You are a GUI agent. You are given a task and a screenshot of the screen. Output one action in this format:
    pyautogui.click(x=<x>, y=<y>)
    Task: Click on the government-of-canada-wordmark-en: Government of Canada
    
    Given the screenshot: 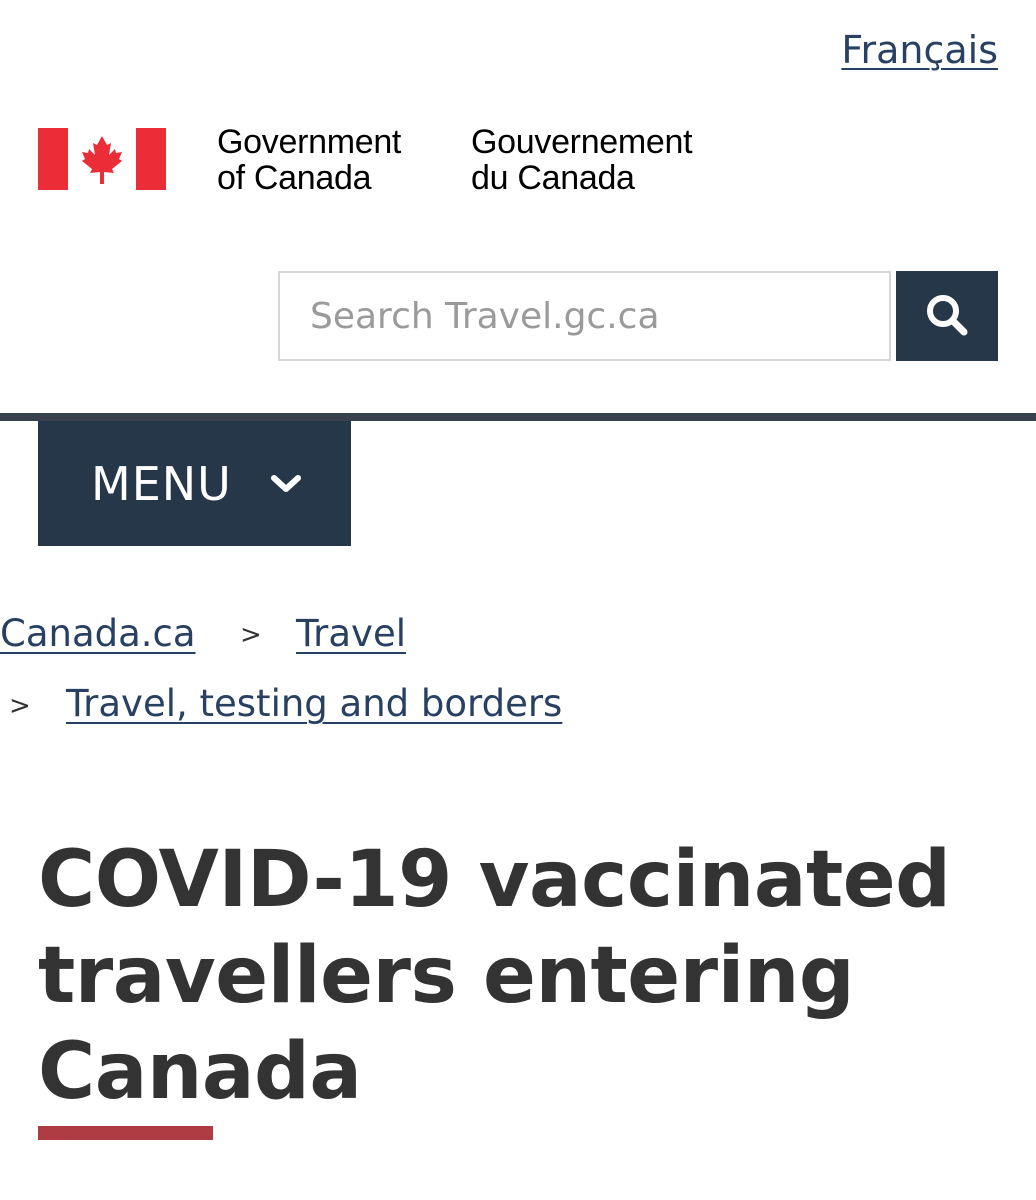 What is the action you would take?
    pyautogui.click(x=309, y=160)
    